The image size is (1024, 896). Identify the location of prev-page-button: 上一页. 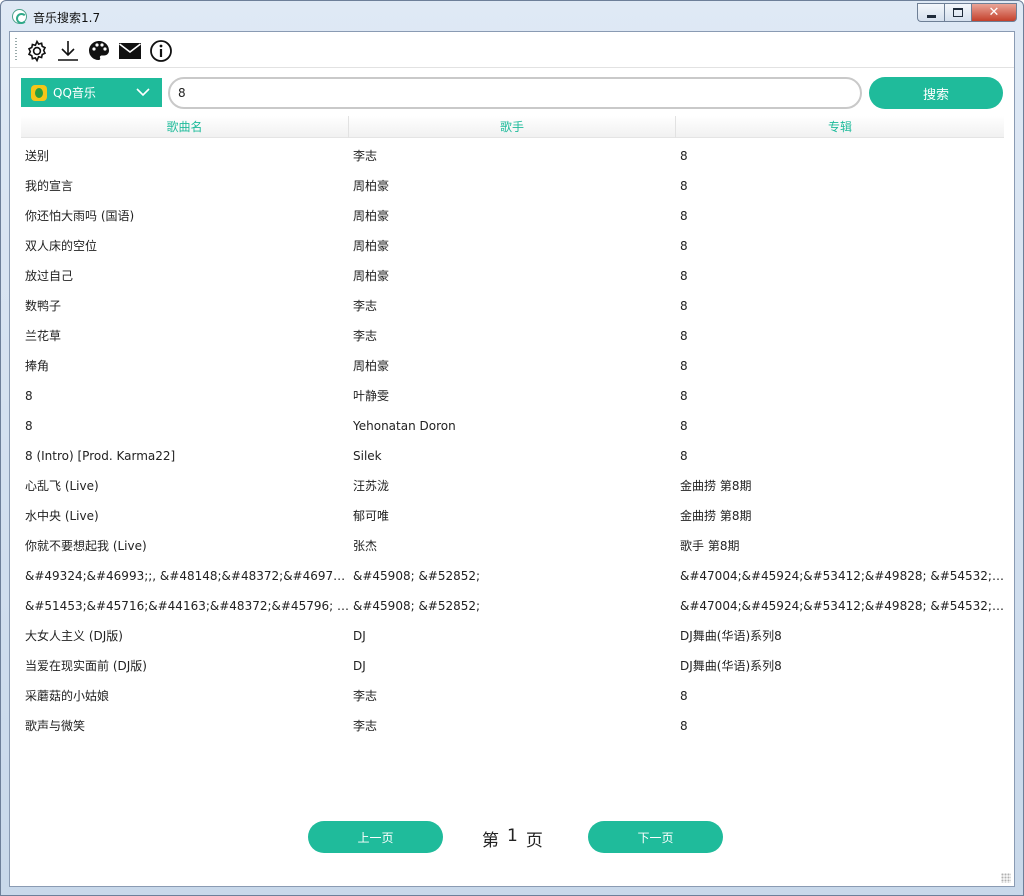
(375, 837).